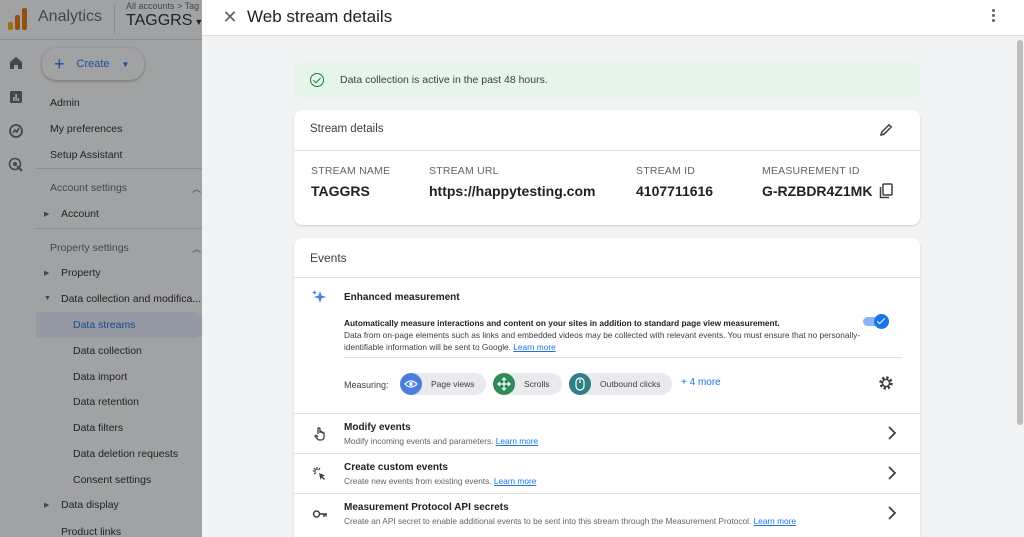  I want to click on key-icon, so click(319, 514).